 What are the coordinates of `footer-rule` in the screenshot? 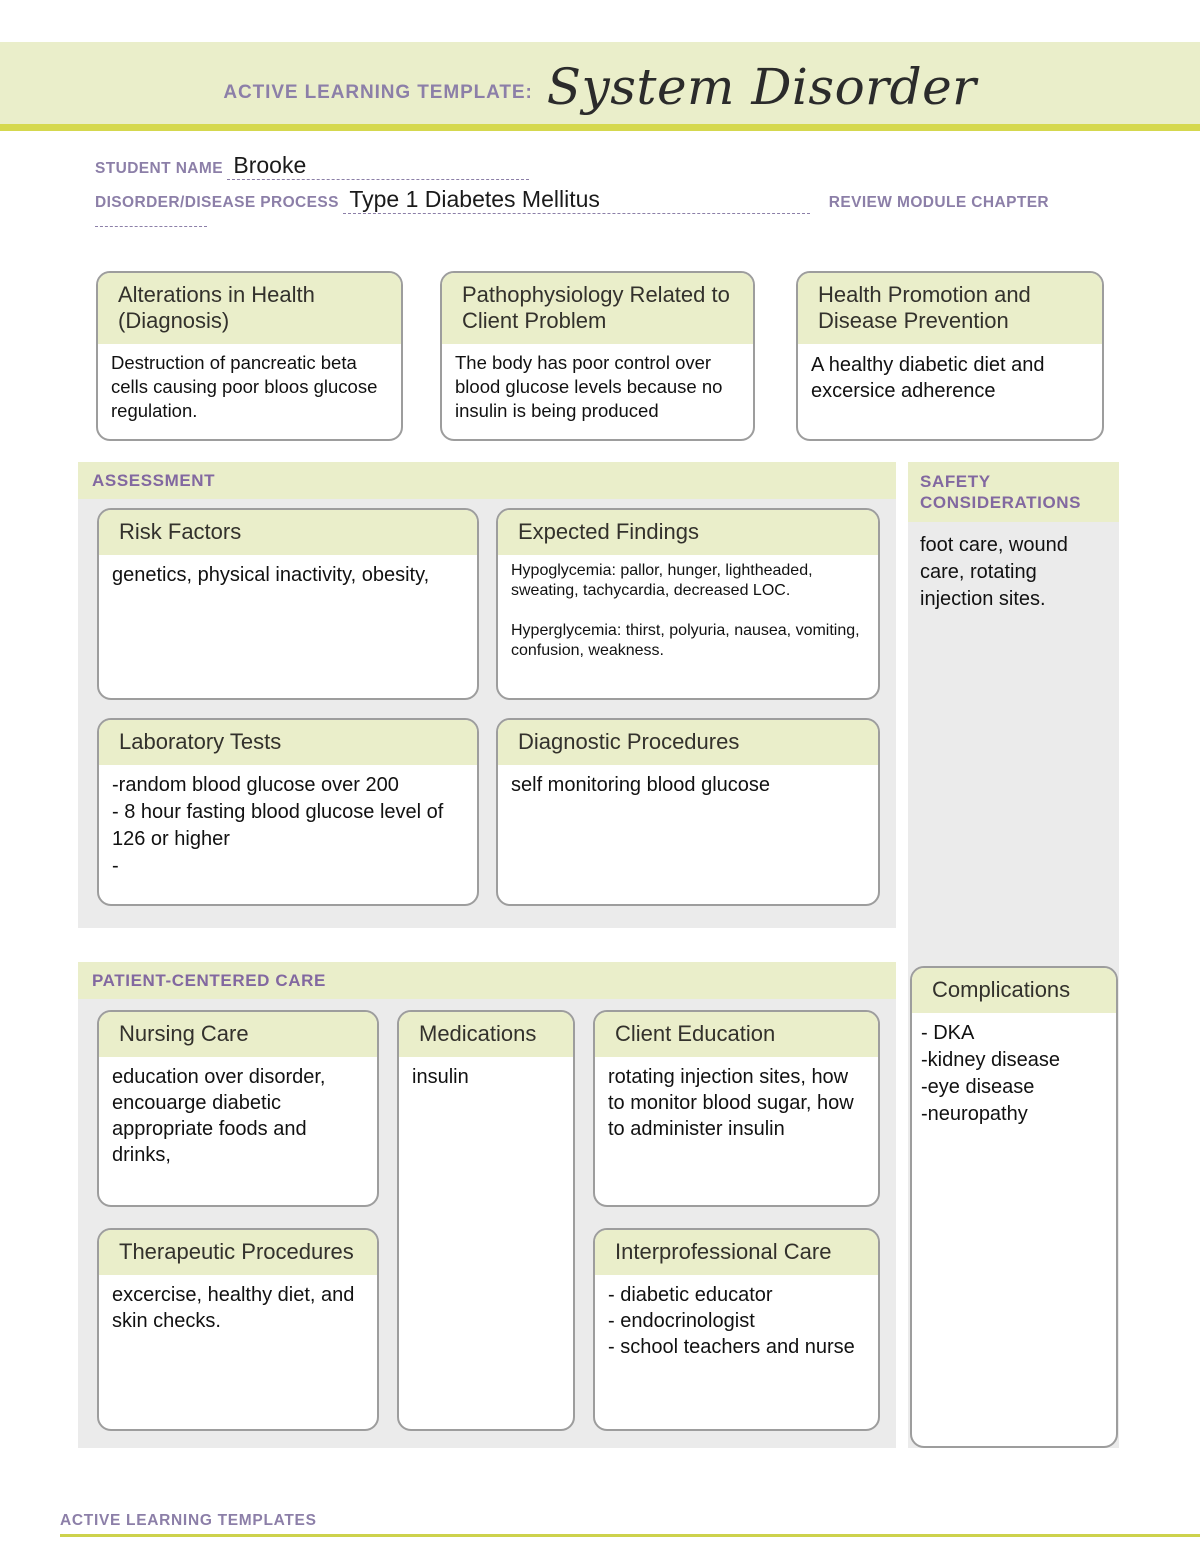 It's located at (630, 1535).